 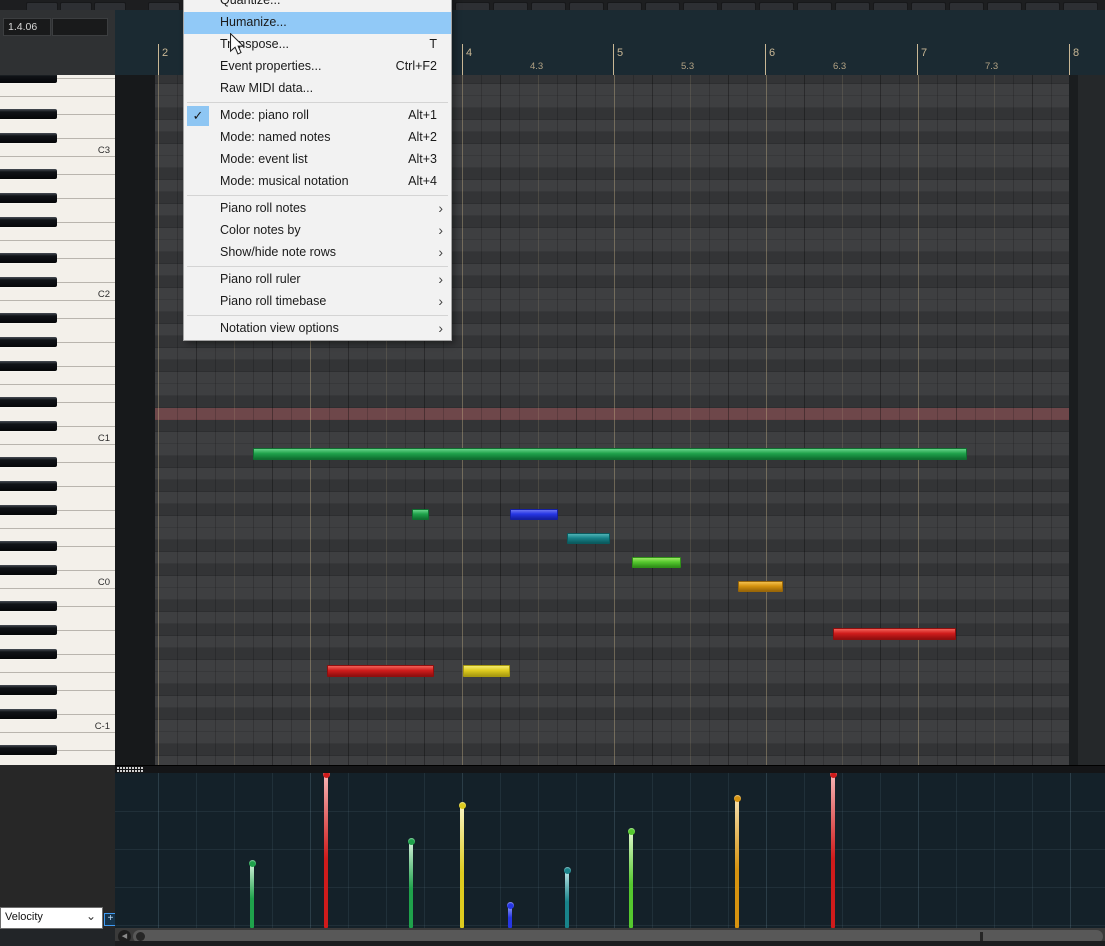 I want to click on menu-item-show-hide-note-rows: Show/hide note rows ›, so click(x=317, y=253).